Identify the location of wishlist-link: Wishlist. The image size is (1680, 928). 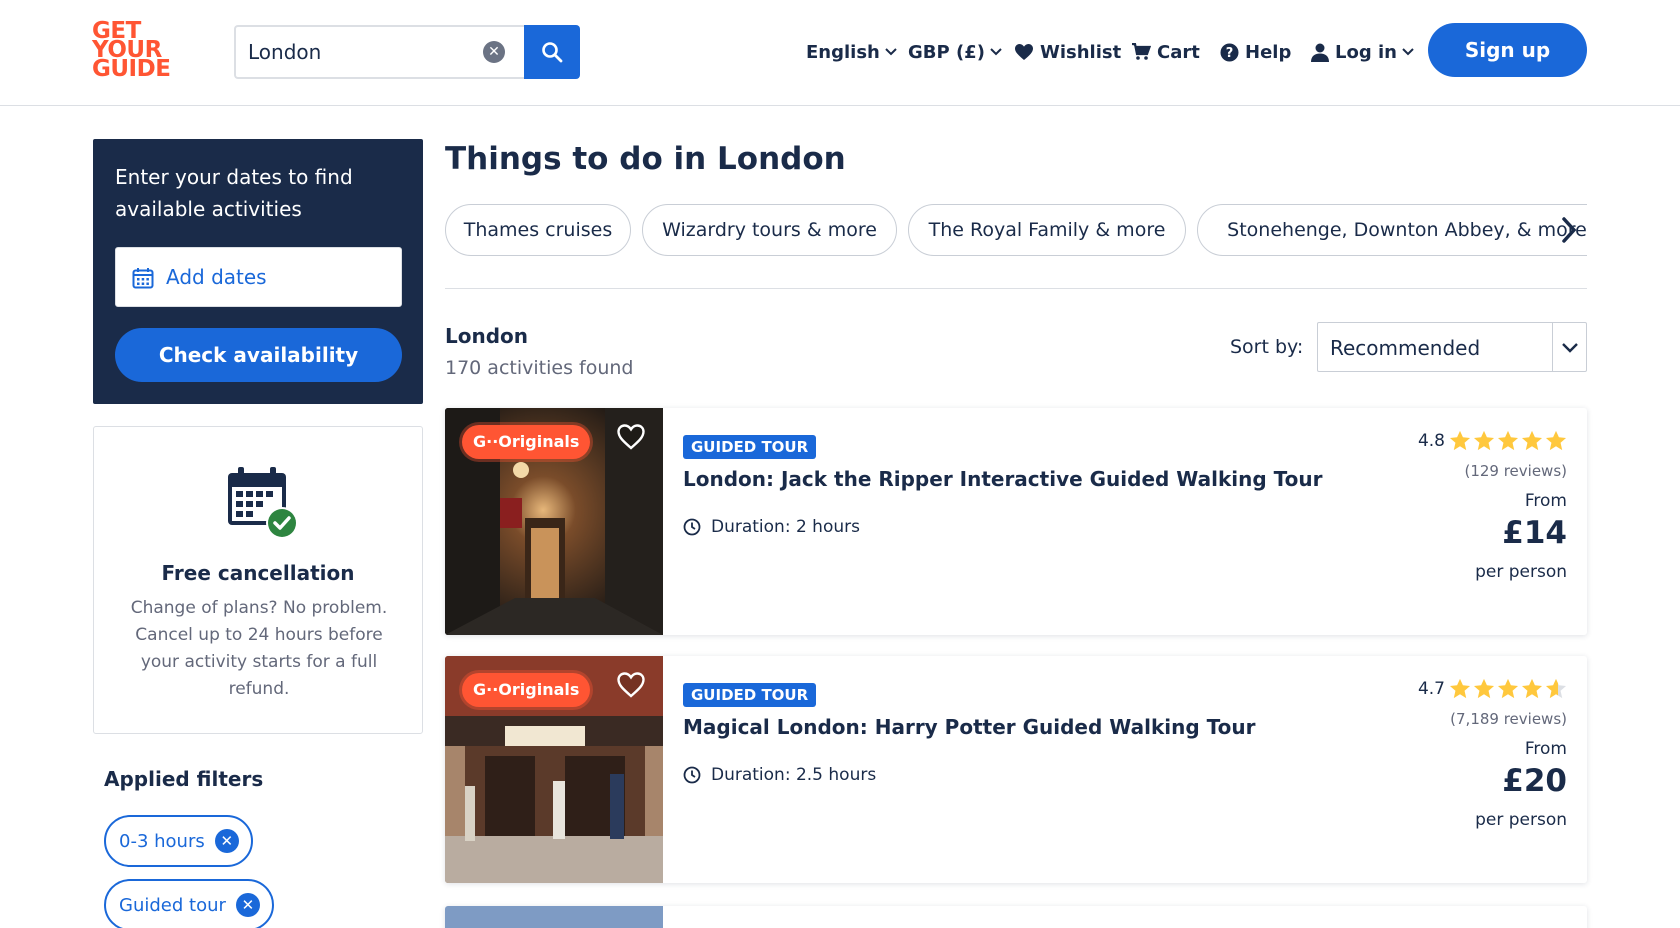
(1067, 52).